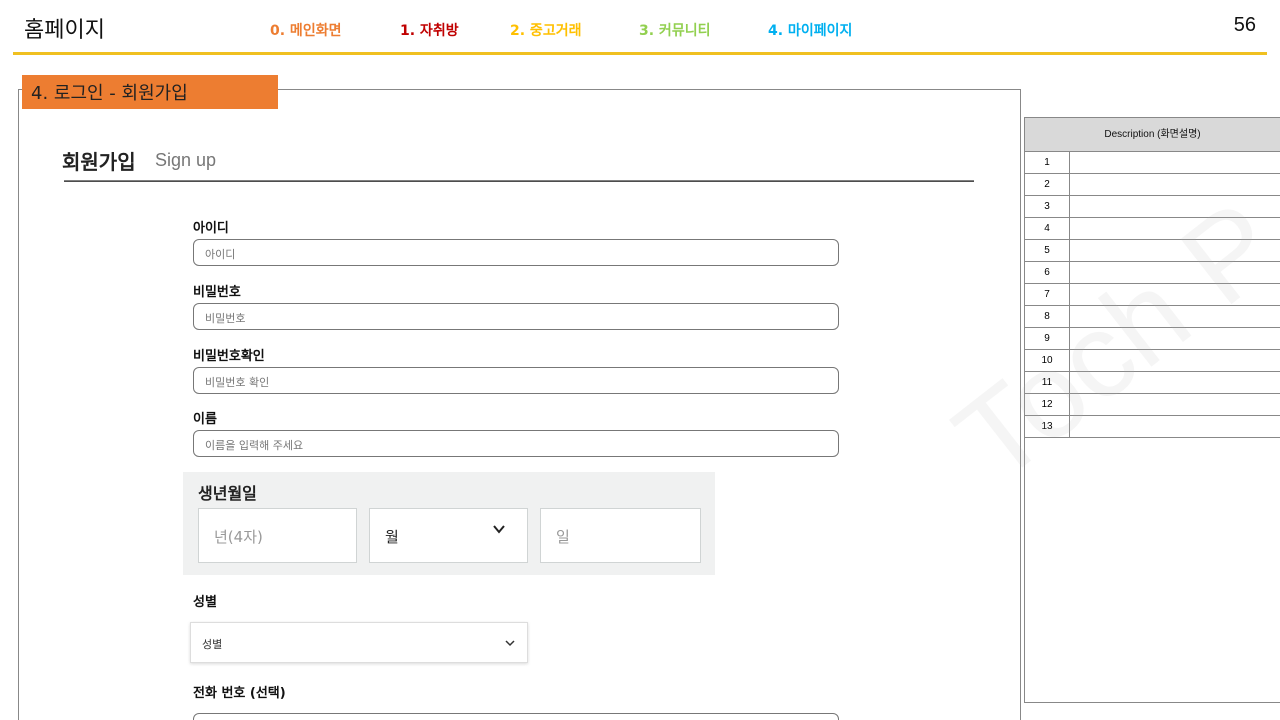  What do you see at coordinates (150, 92) in the screenshot?
I see `section-badge: 4. 로그인 - 회원가입` at bounding box center [150, 92].